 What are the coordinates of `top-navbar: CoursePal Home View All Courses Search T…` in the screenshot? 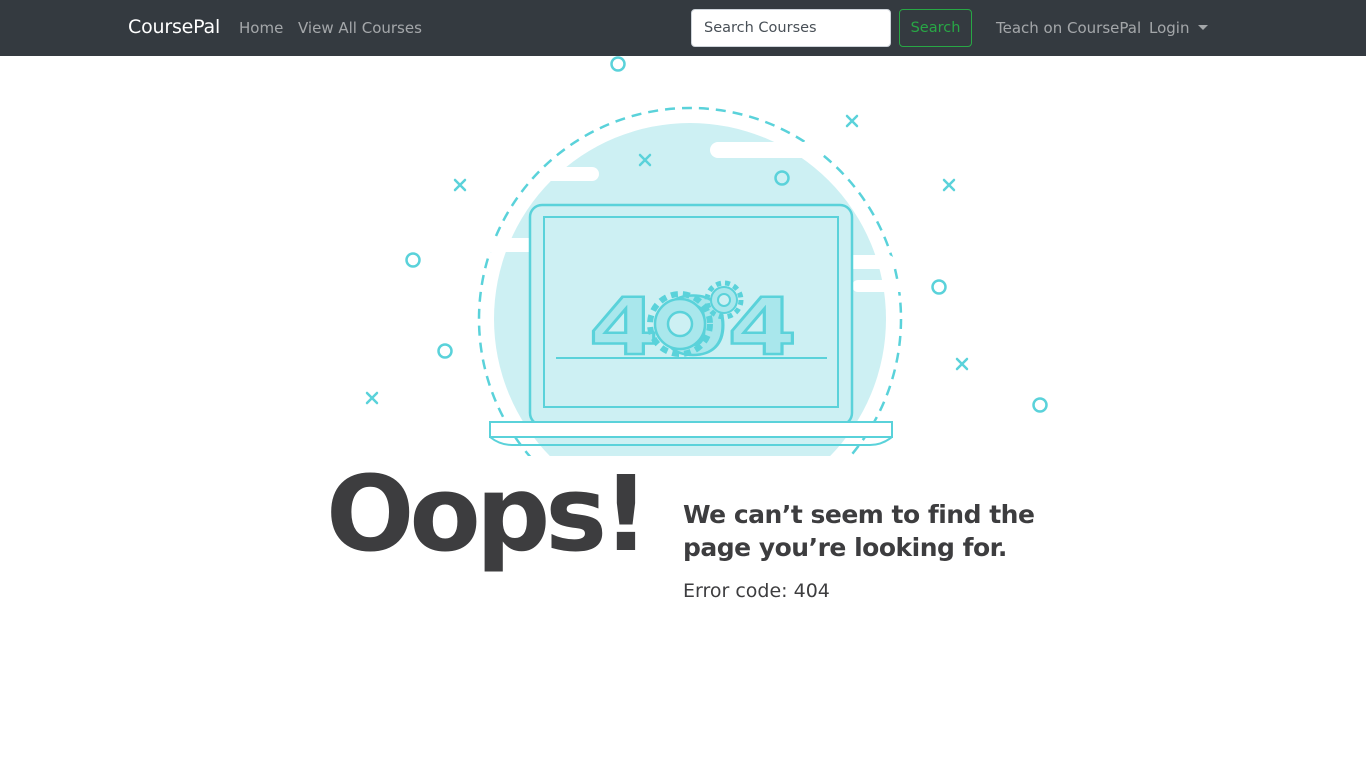 It's located at (683, 28).